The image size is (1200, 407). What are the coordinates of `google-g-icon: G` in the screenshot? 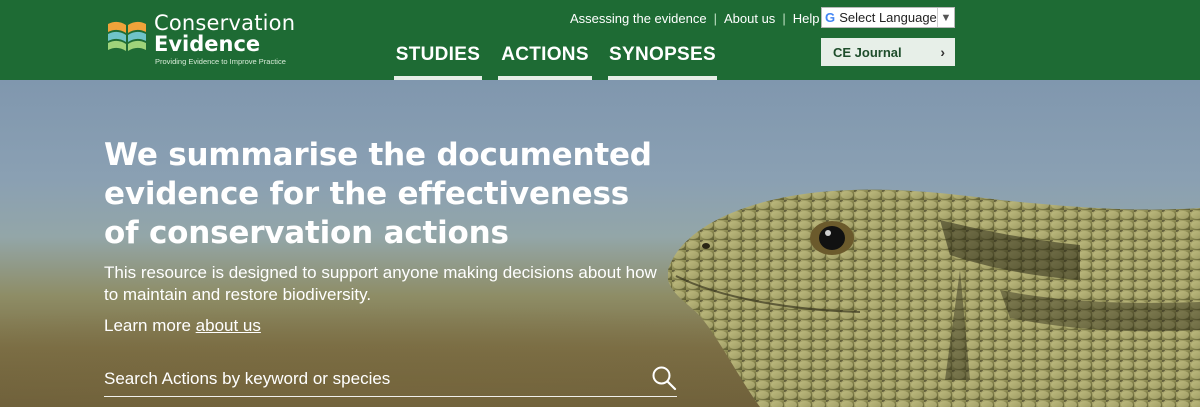 It's located at (830, 17).